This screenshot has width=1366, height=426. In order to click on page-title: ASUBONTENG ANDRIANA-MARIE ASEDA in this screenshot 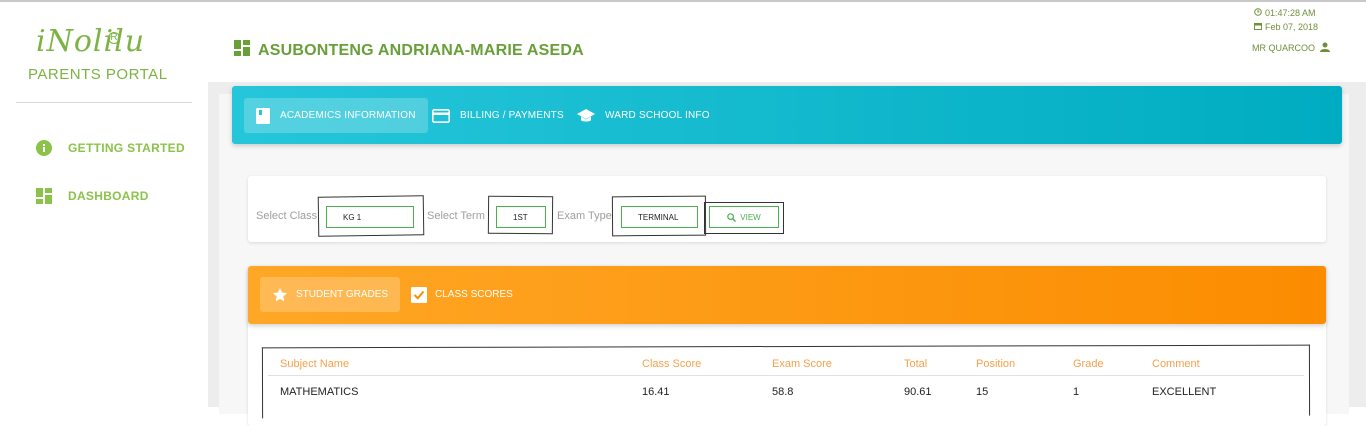, I will do `click(409, 50)`.